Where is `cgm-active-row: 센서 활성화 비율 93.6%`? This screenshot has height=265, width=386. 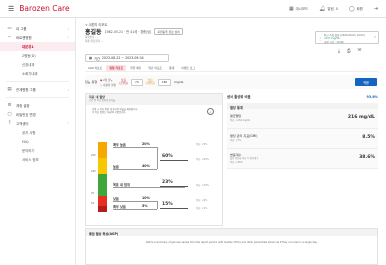
cgm-active-row: 센서 활성화 비율 93.6% is located at coordinates (302, 97).